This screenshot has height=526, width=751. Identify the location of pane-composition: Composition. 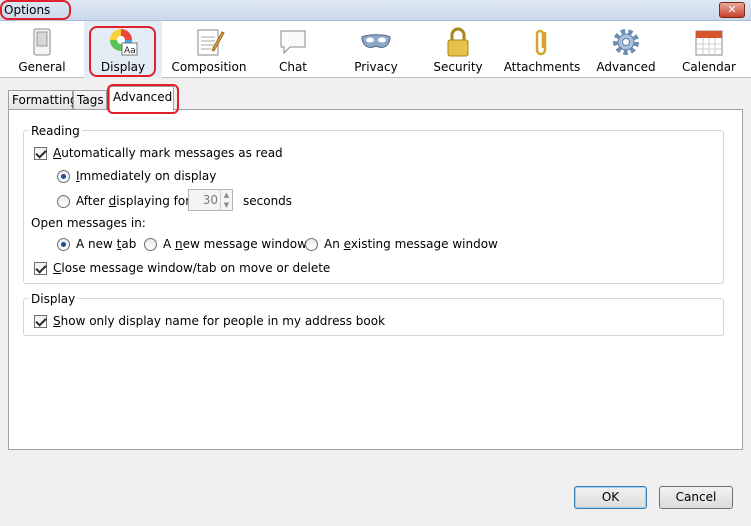
(209, 49).